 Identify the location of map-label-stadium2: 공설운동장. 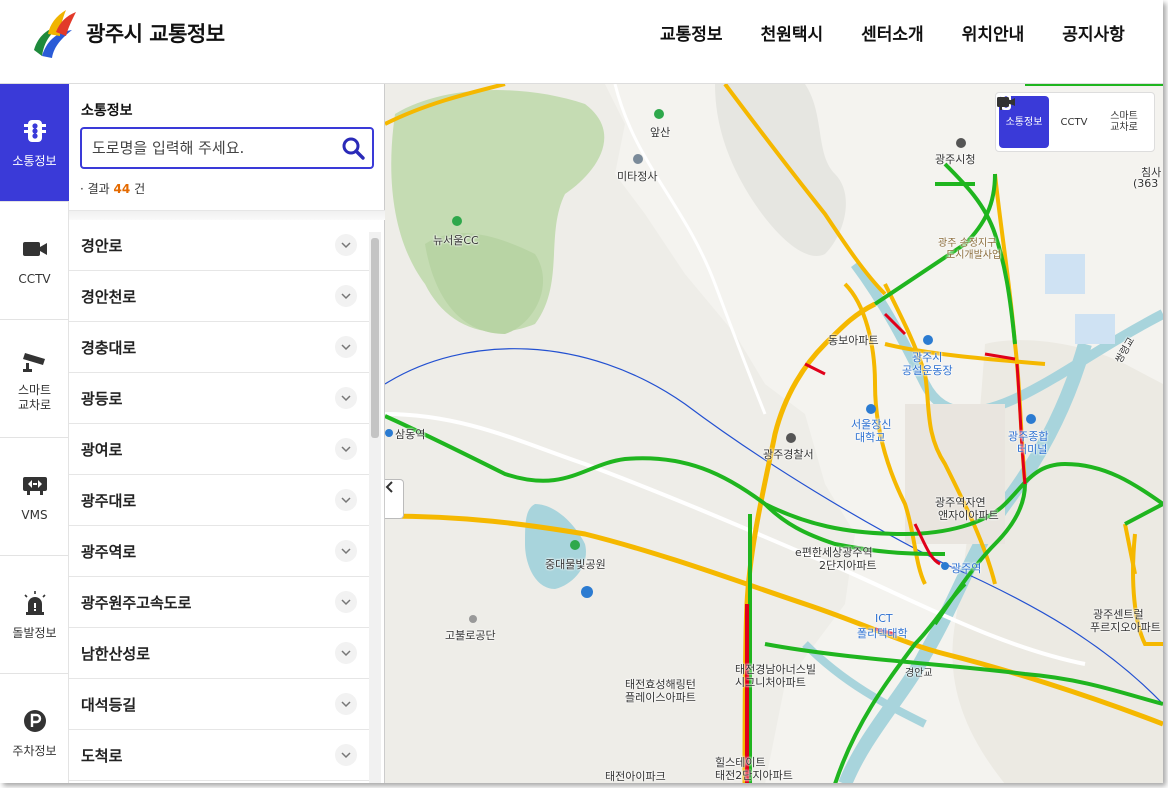
(927, 370).